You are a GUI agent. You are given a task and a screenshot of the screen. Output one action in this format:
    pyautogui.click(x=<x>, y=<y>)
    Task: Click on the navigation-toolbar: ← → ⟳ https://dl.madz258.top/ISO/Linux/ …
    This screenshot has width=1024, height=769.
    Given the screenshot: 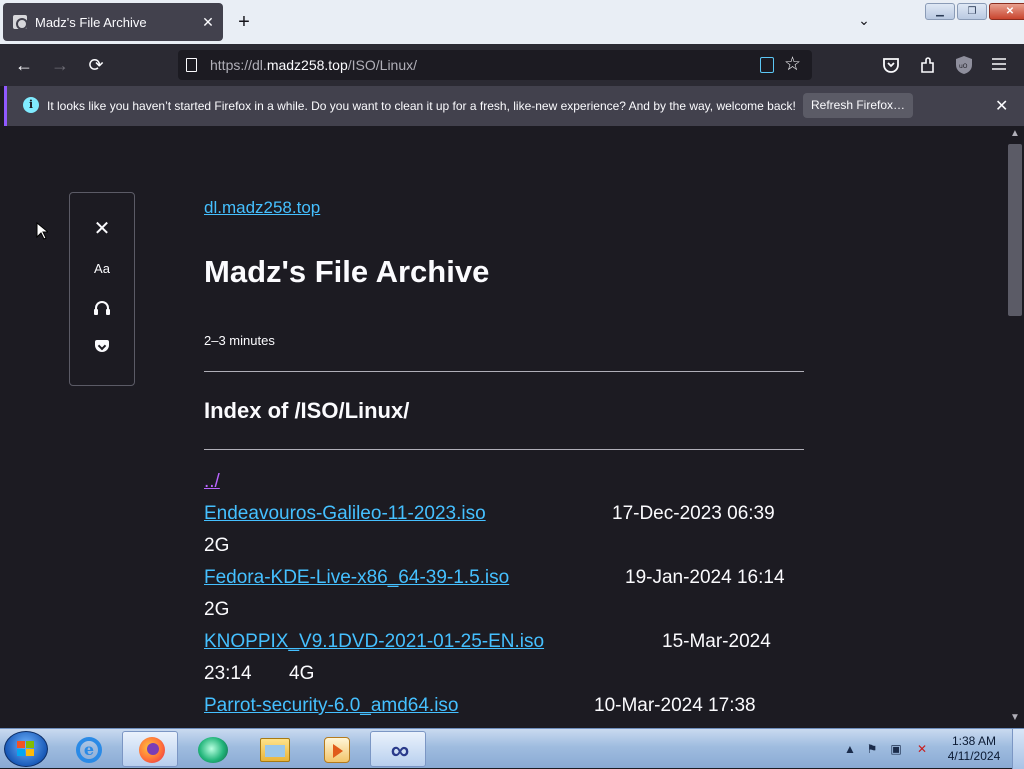 What is the action you would take?
    pyautogui.click(x=512, y=65)
    